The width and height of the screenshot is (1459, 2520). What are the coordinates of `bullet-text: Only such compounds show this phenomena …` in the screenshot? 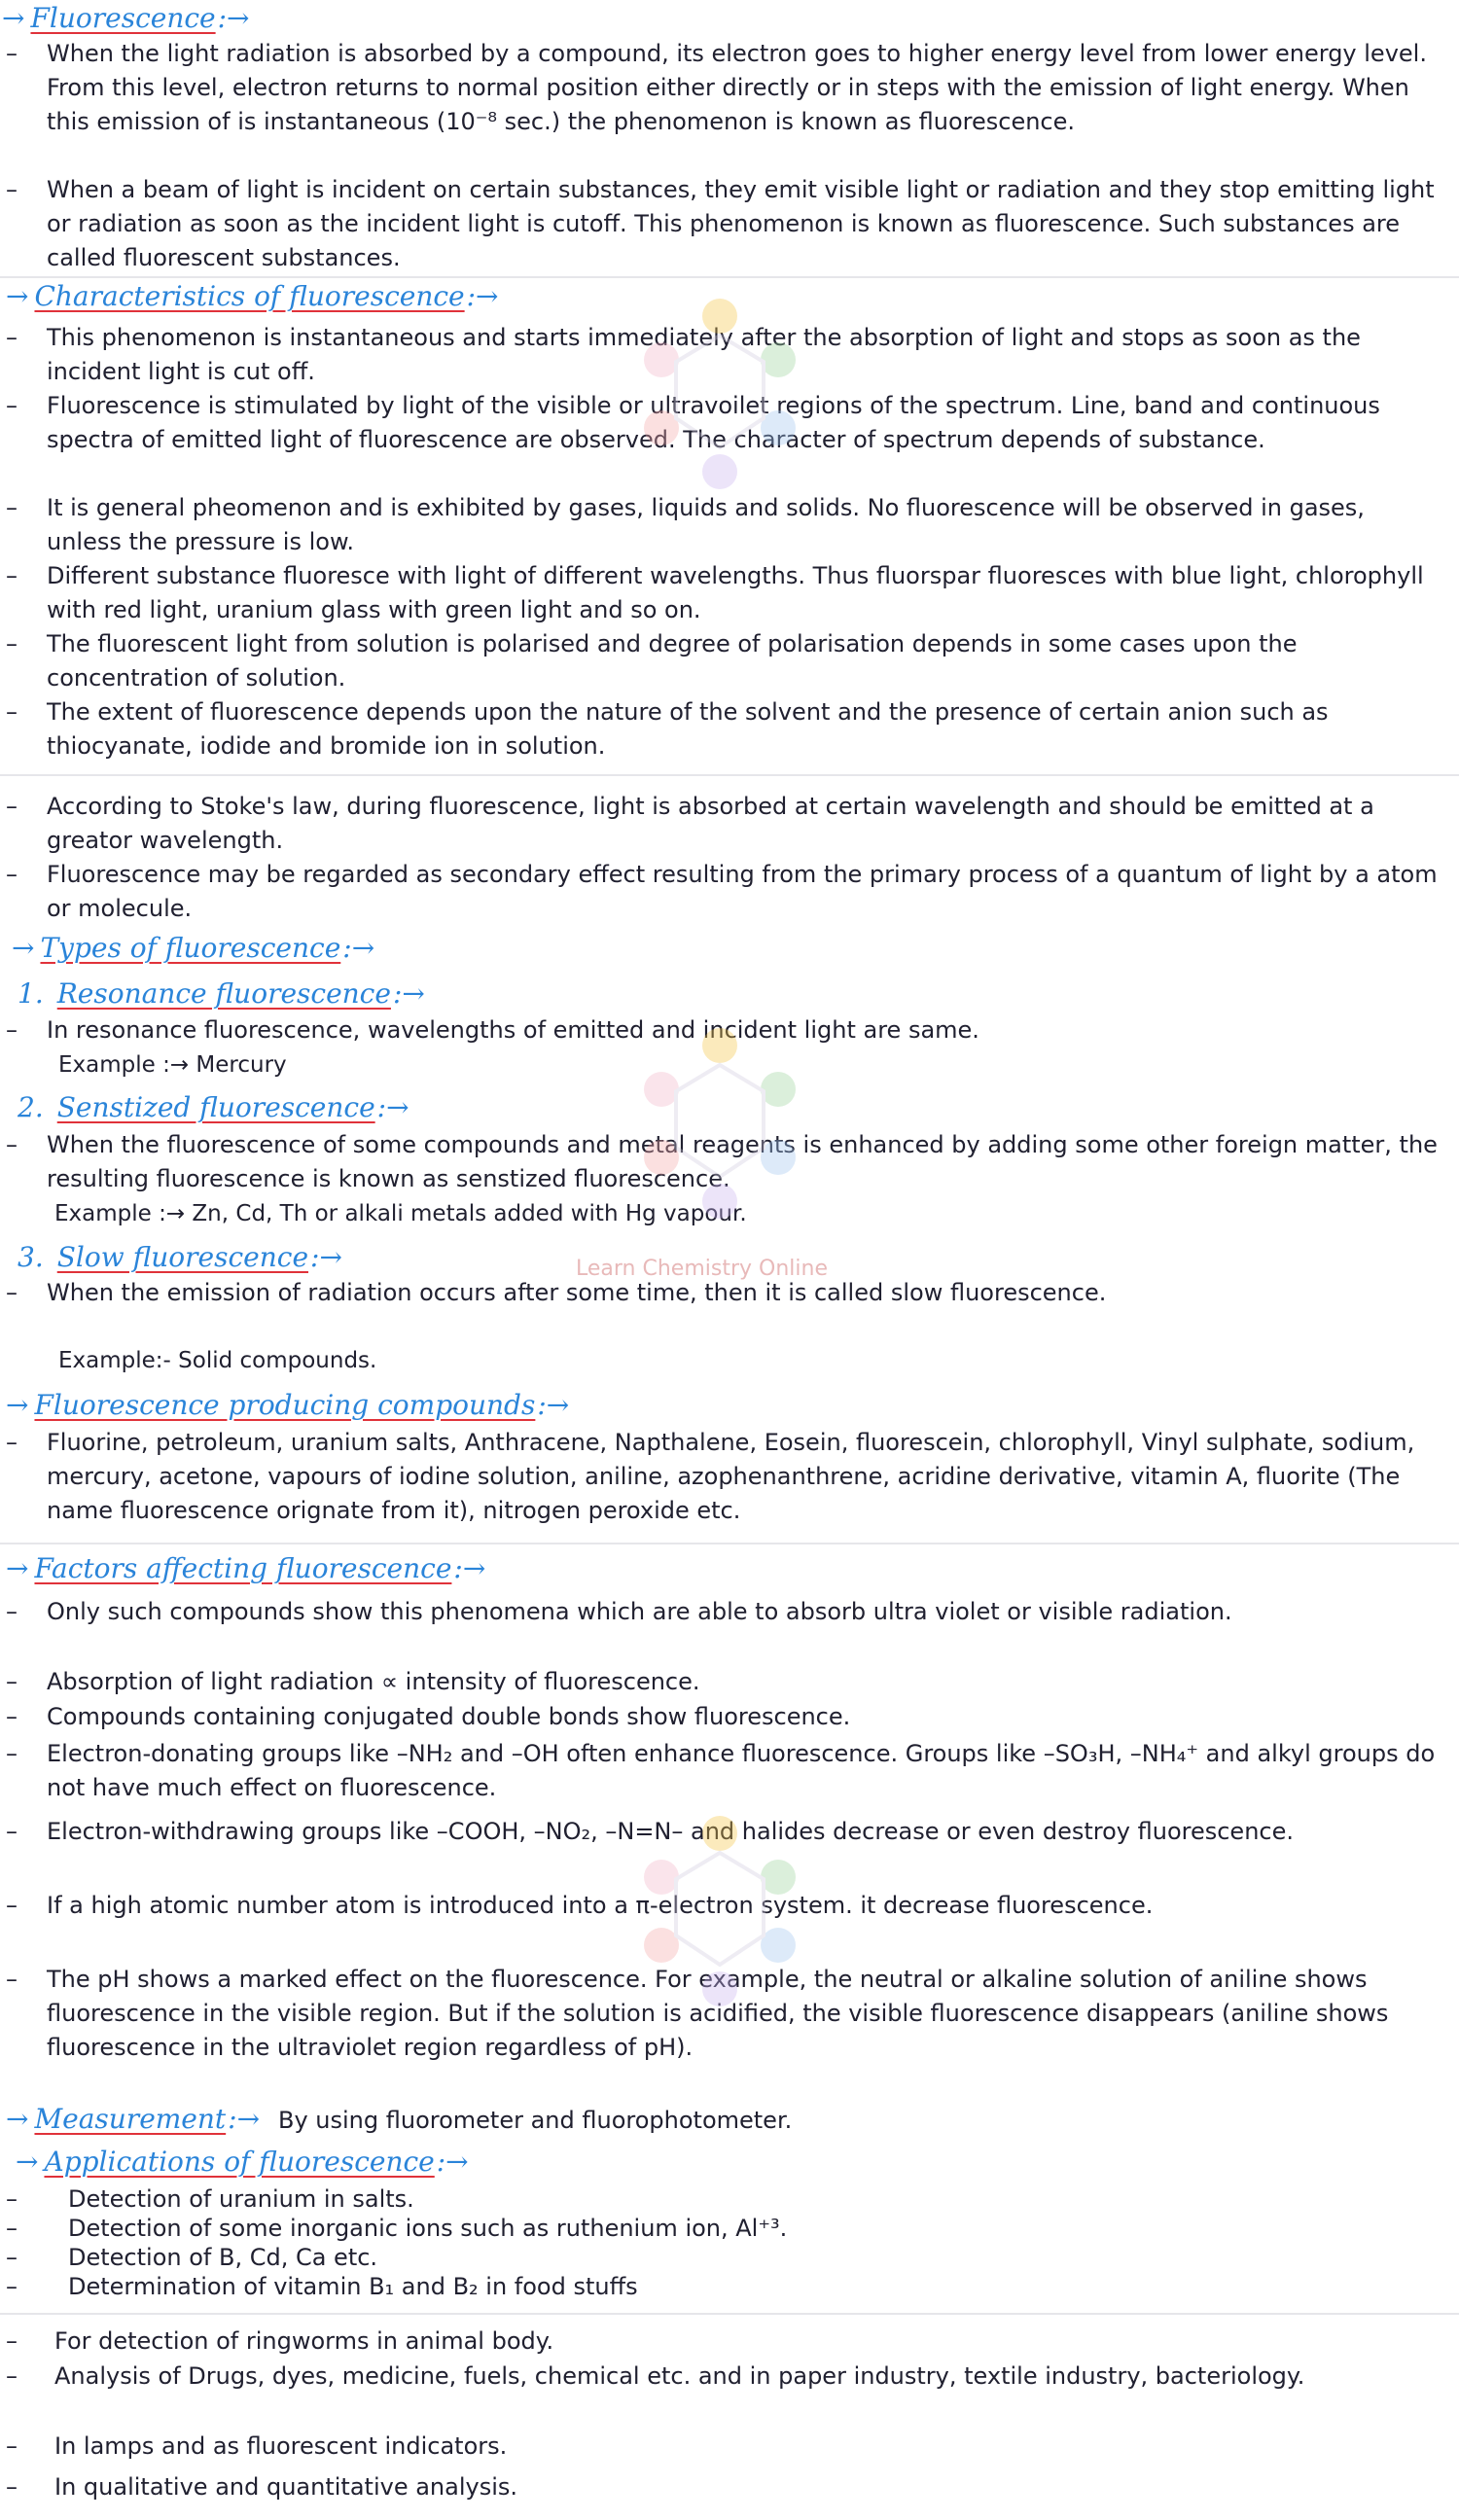 It's located at (639, 1611).